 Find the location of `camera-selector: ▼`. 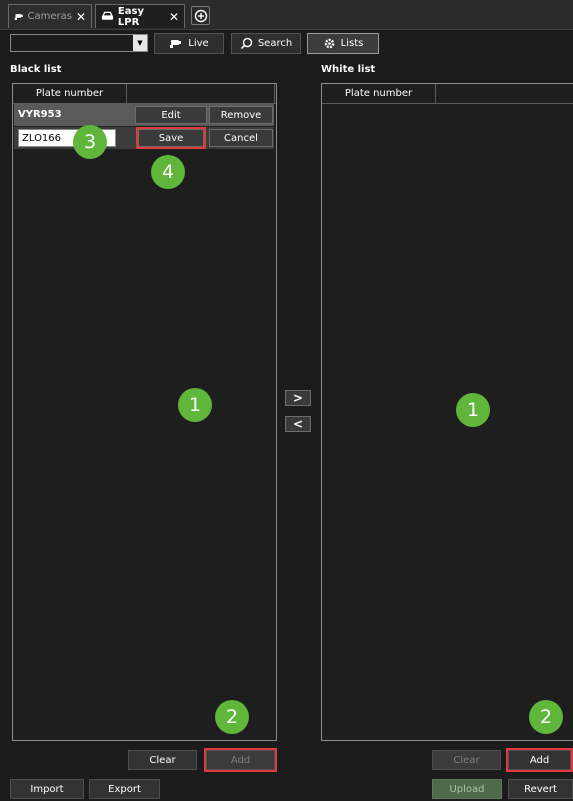

camera-selector: ▼ is located at coordinates (79, 43).